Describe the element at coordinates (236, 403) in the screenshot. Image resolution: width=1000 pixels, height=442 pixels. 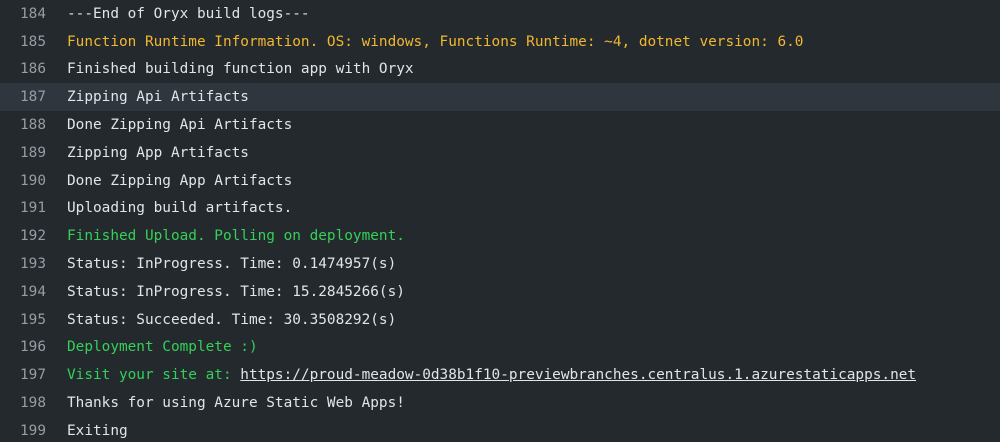
I see `log-text: Thanks for using Azure Static Web Apps!` at that location.